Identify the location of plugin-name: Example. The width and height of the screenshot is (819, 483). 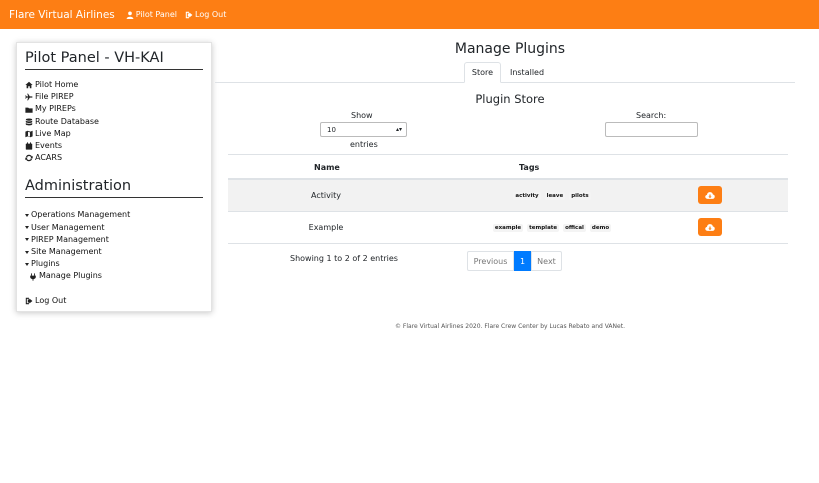
(326, 227).